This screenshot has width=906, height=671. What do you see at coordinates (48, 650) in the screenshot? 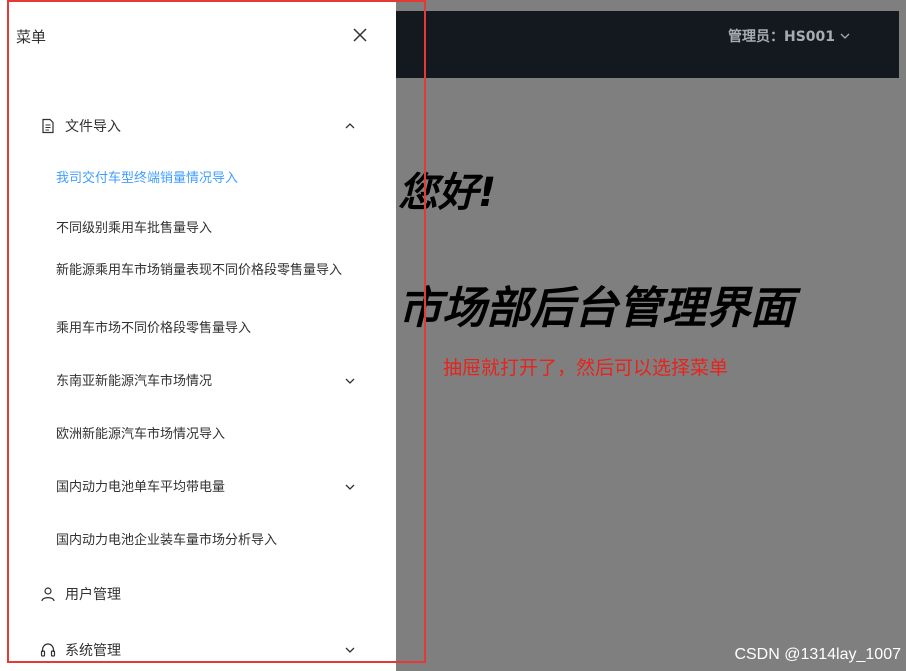
I see `headset-icon` at bounding box center [48, 650].